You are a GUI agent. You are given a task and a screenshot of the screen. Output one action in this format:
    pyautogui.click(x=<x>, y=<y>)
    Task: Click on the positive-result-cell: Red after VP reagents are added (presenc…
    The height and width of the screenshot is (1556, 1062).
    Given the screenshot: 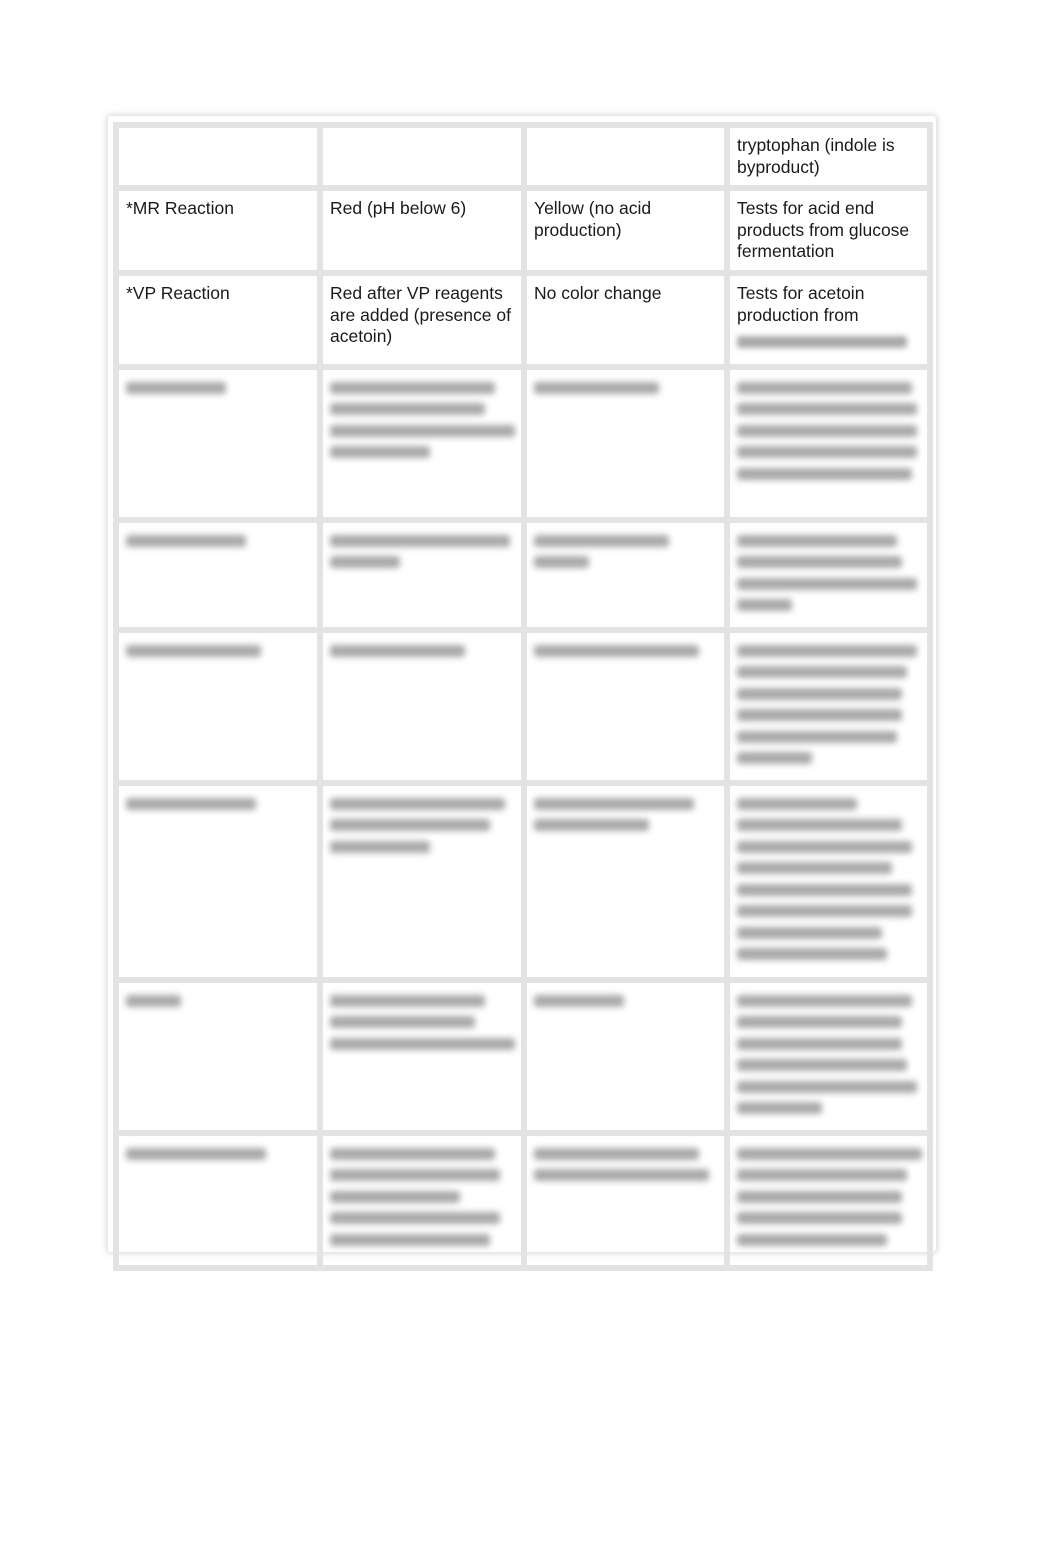 What is the action you would take?
    pyautogui.click(x=422, y=320)
    